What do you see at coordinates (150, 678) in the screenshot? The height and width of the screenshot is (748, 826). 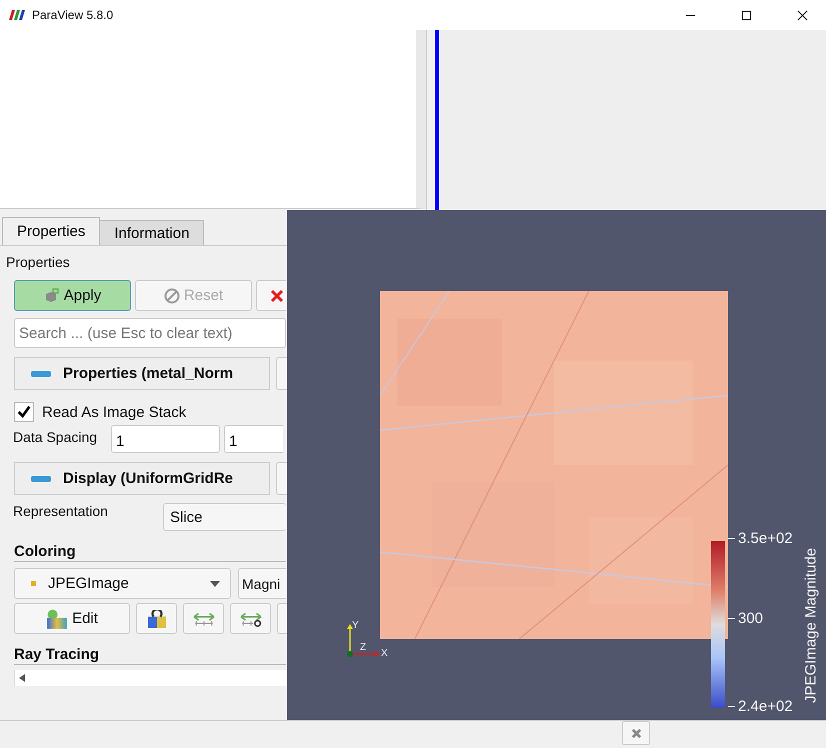 I see `horizontal-scrollbar` at bounding box center [150, 678].